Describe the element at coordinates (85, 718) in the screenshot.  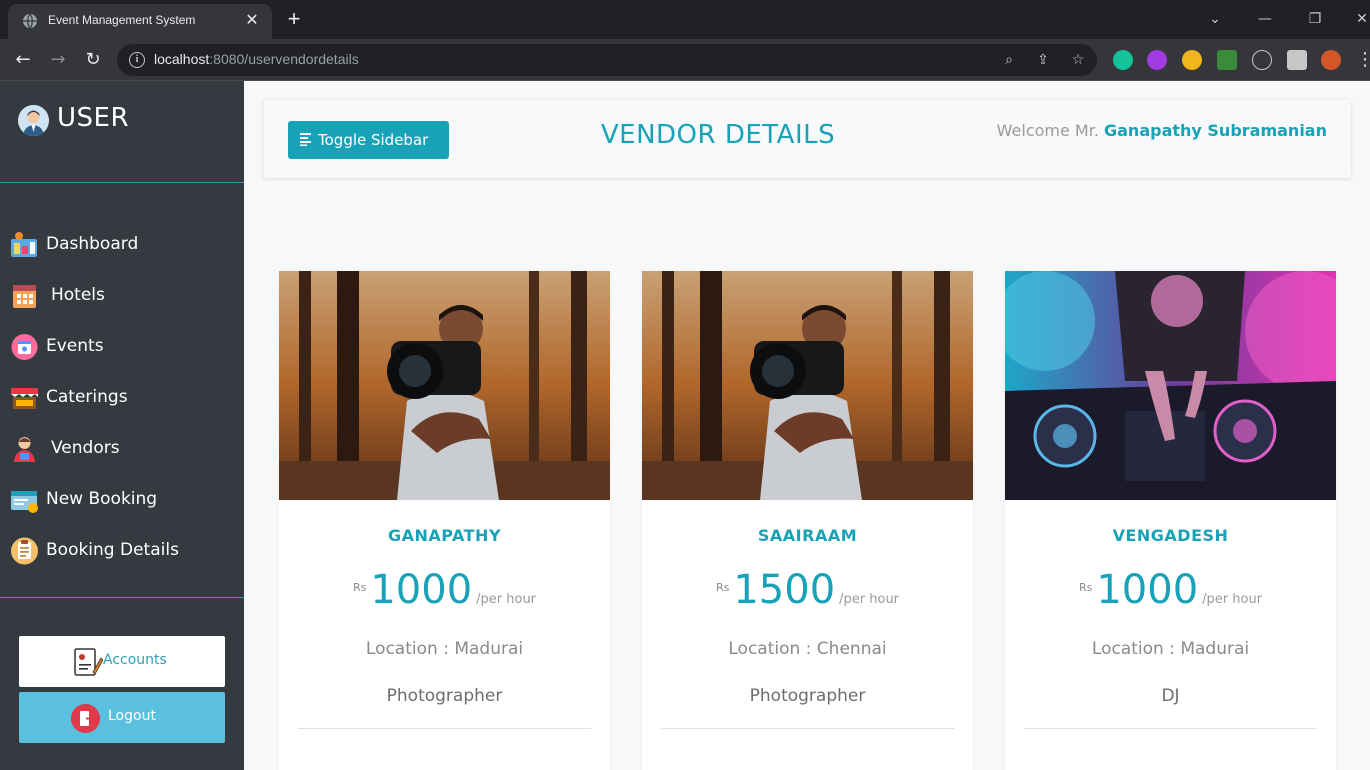
I see `logout-icon` at that location.